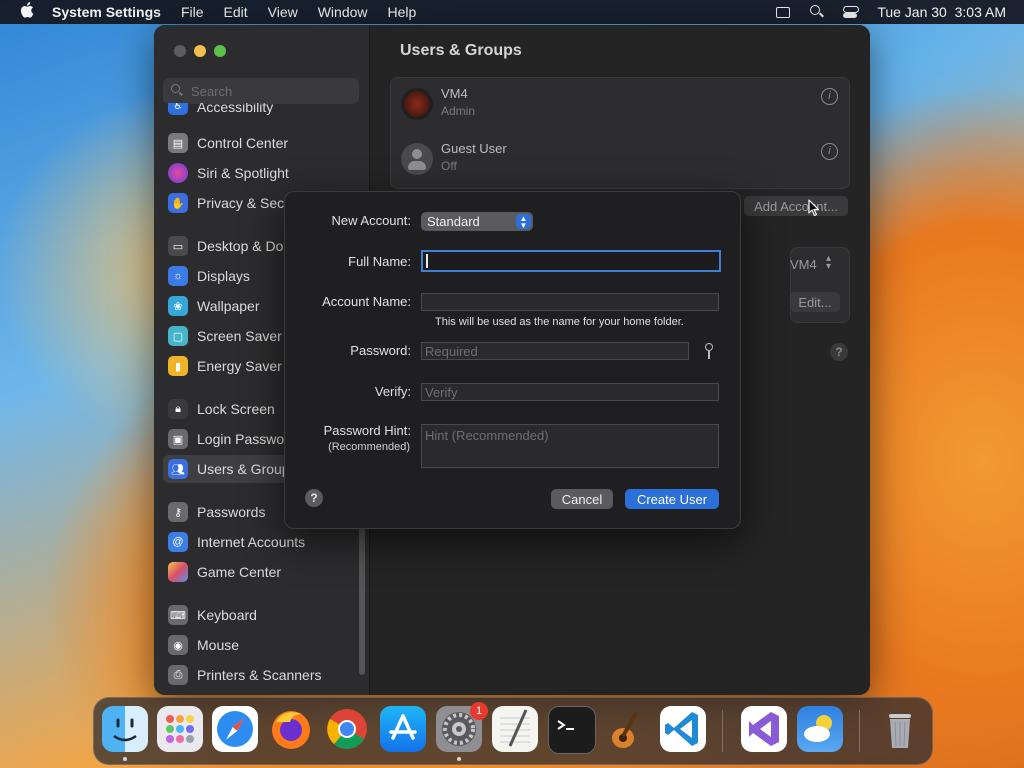  What do you see at coordinates (571, 261) in the screenshot?
I see `full-name-field` at bounding box center [571, 261].